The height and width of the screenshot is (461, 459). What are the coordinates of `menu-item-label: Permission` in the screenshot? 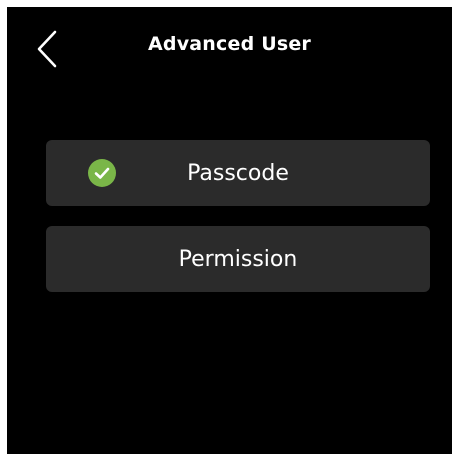 It's located at (238, 259).